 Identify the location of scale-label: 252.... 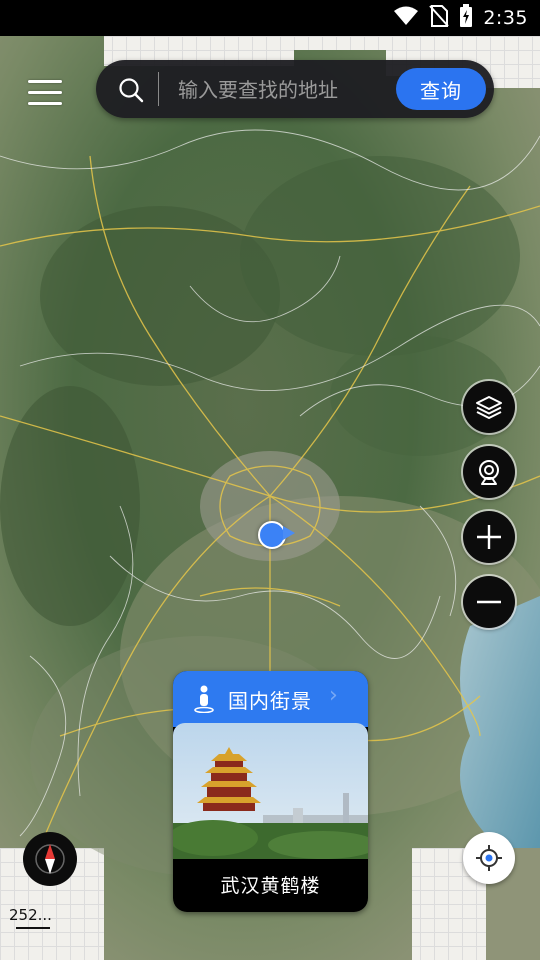
(30, 915).